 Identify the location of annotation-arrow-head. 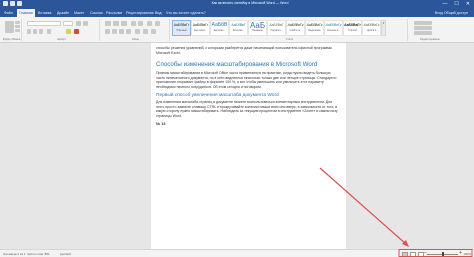
(405, 243).